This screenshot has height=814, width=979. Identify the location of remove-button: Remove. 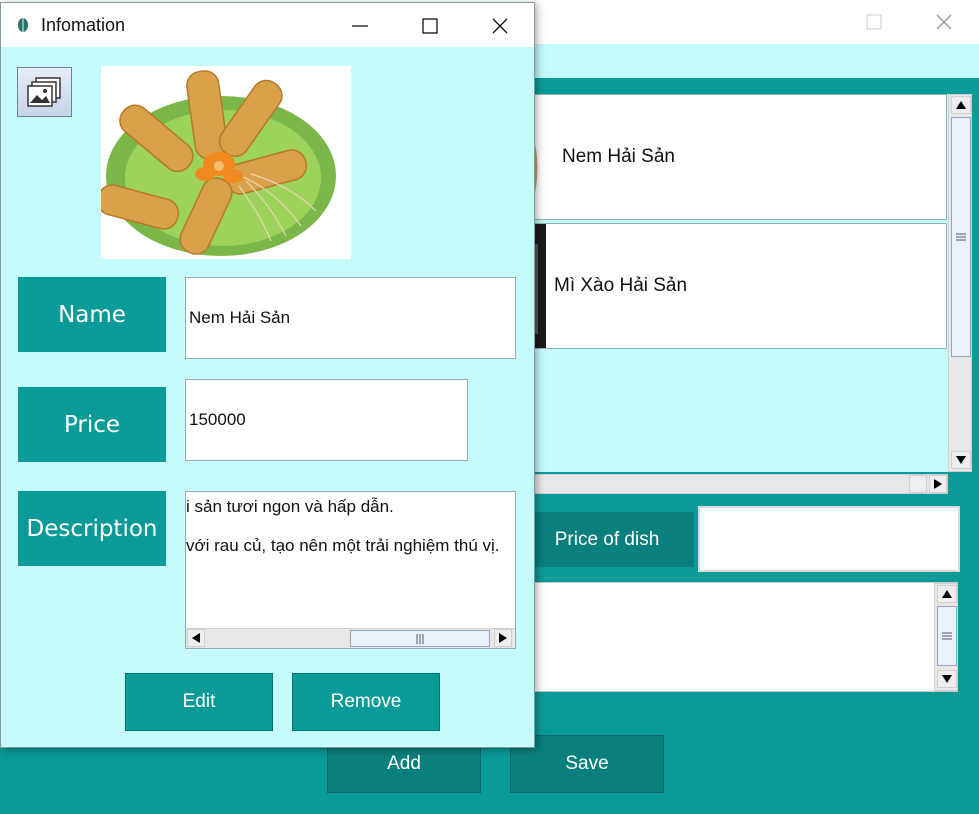
(366, 702).